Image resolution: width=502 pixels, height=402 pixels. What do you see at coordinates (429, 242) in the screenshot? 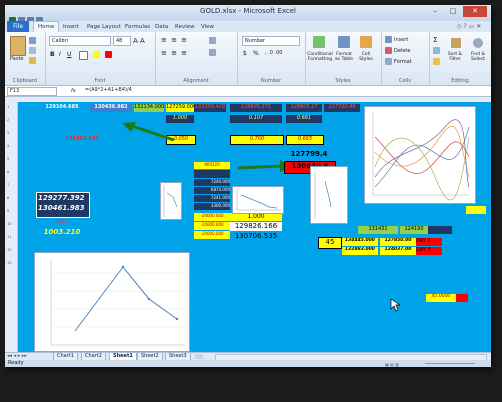
I see `cell-value: DAY 2` at bounding box center [429, 242].